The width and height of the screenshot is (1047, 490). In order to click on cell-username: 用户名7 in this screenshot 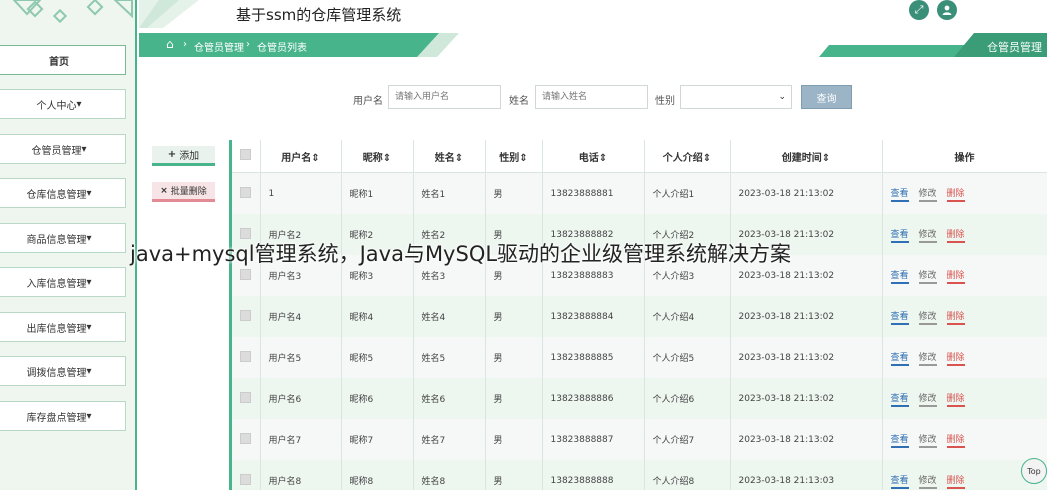, I will do `click(301, 439)`.